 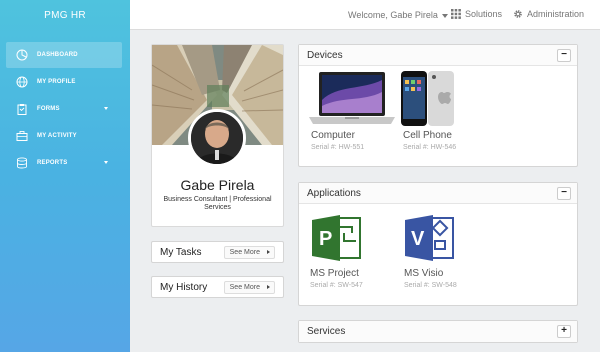 I want to click on sidebar-item-my-profile: MY PROFILE, so click(x=64, y=82).